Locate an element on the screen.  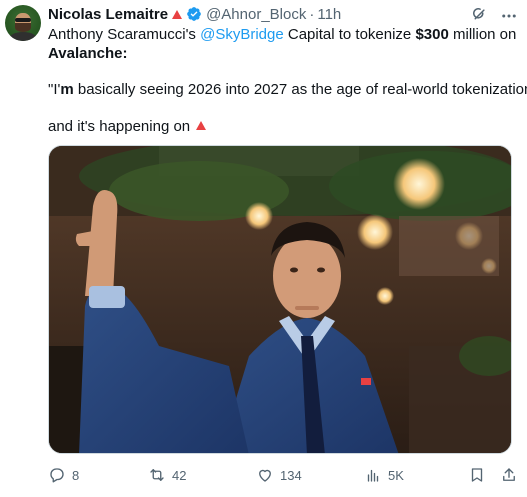
verified-badge-icon is located at coordinates (194, 14).